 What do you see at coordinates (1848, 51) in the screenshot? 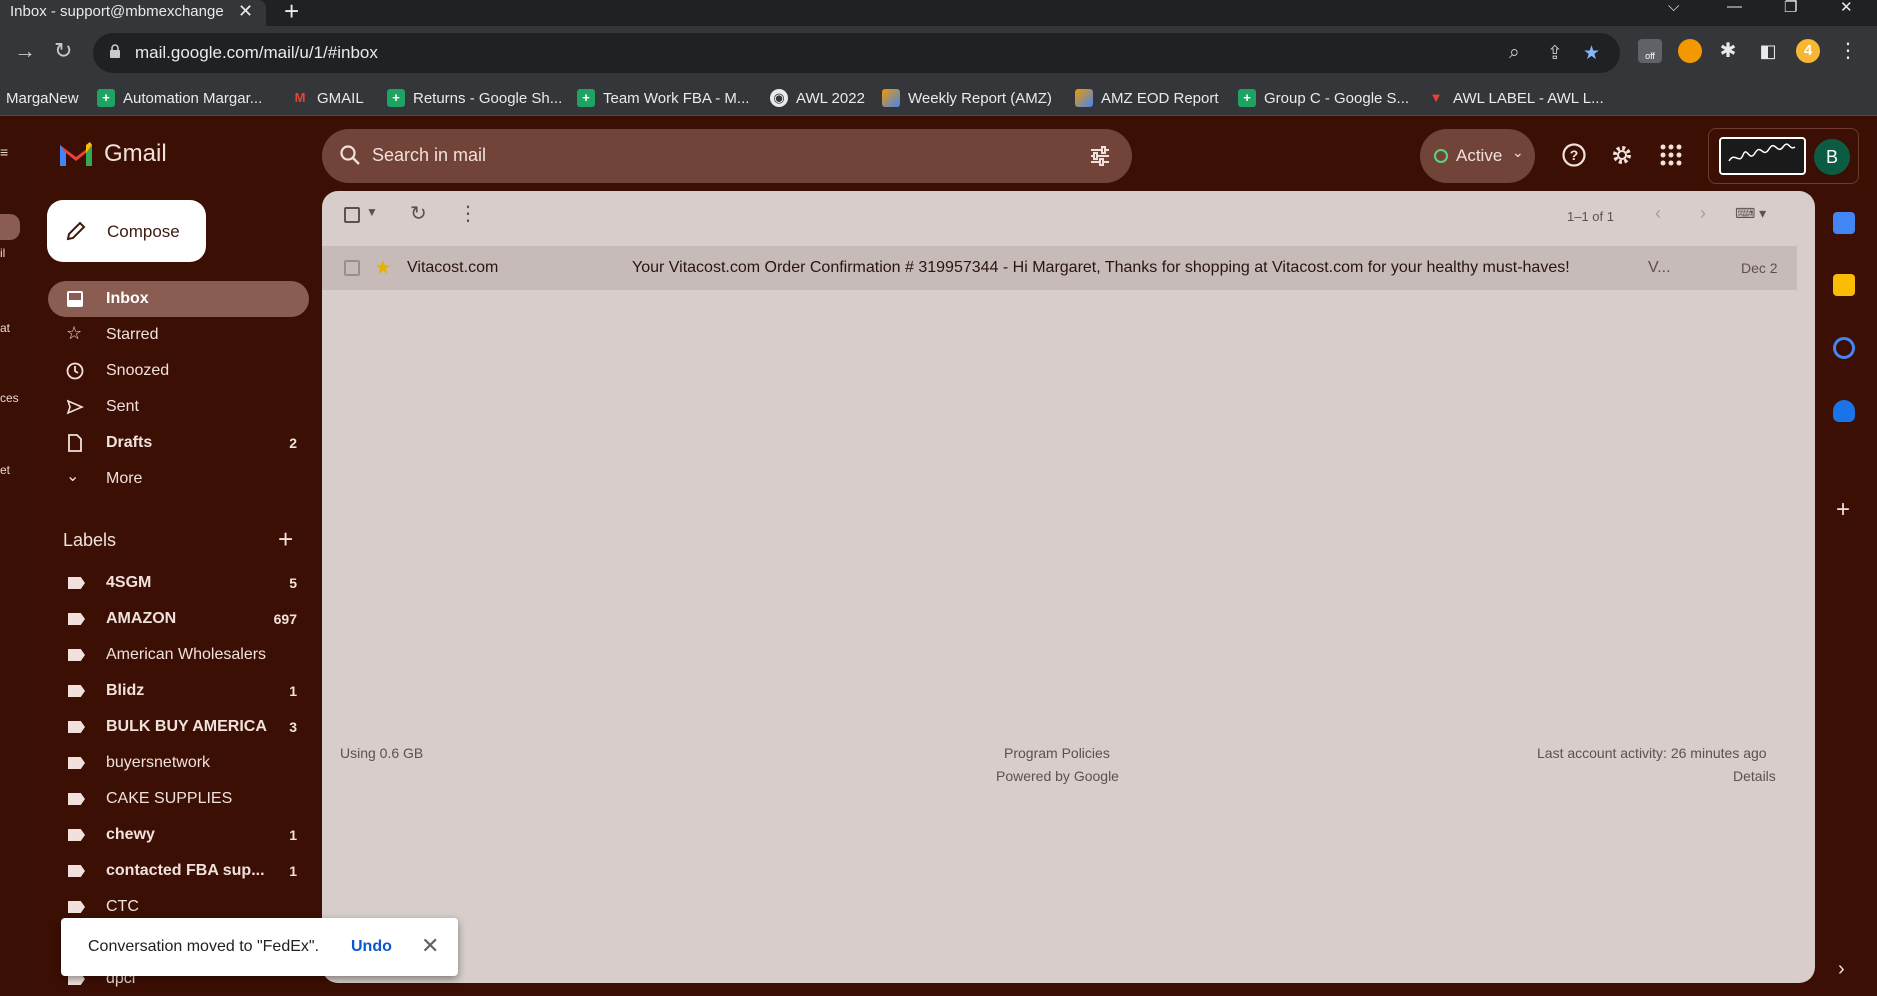
I see `browser-menu-icon: ⋮` at bounding box center [1848, 51].